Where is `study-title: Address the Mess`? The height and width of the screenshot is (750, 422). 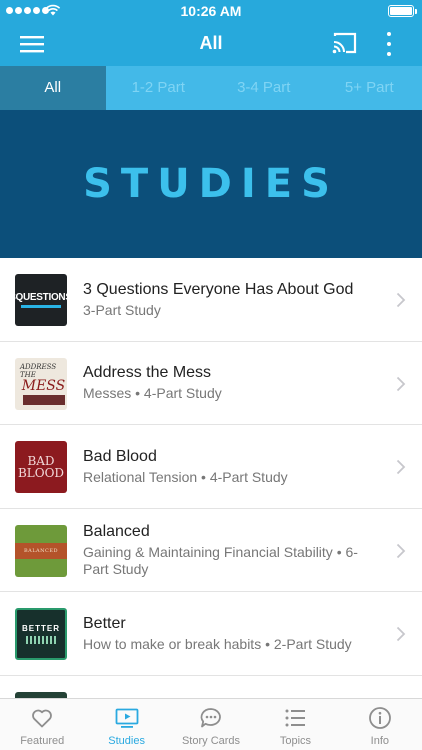
study-title: Address the Mess is located at coordinates (147, 373).